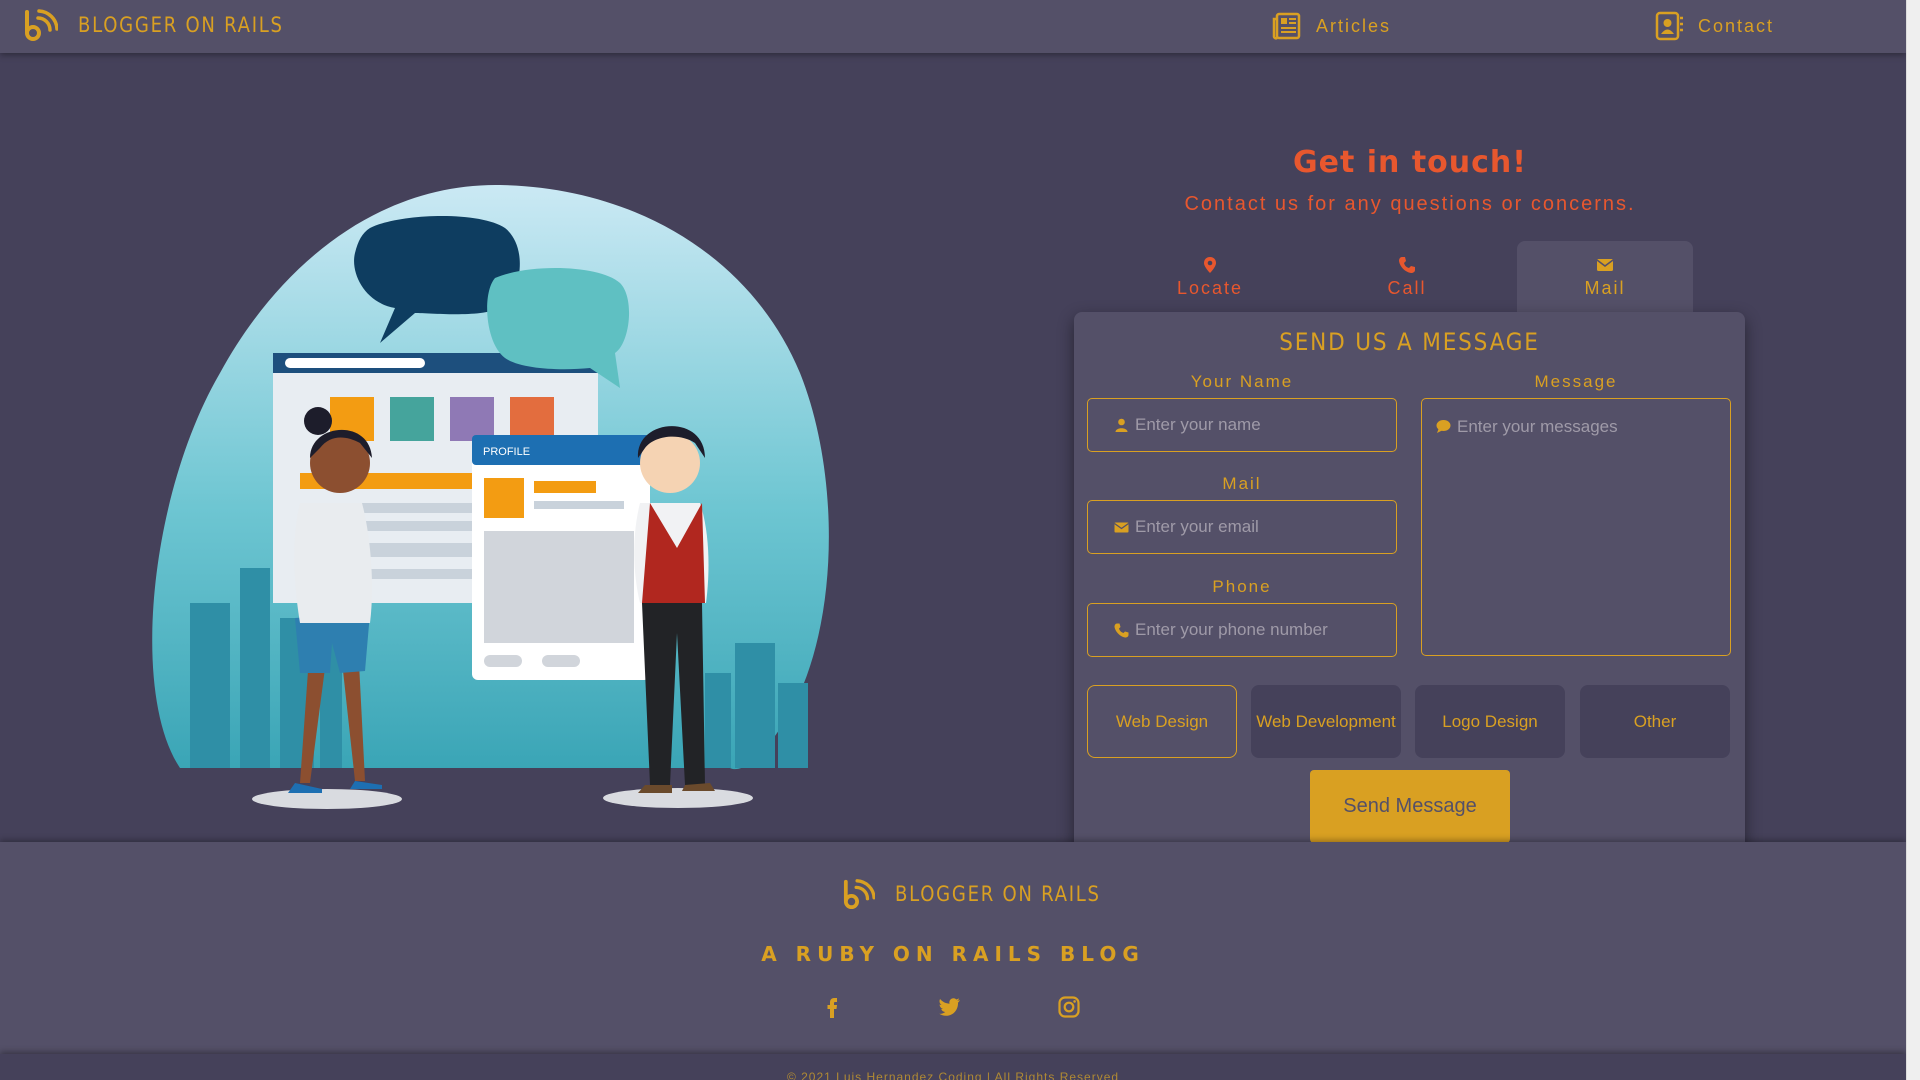  I want to click on instagram-icon, so click(1069, 1007).